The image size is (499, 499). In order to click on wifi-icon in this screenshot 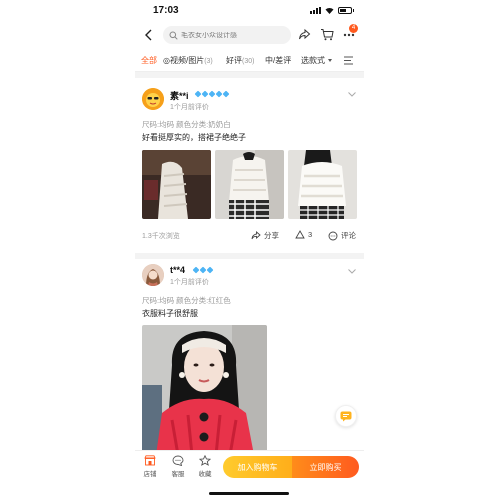, I will do `click(329, 10)`.